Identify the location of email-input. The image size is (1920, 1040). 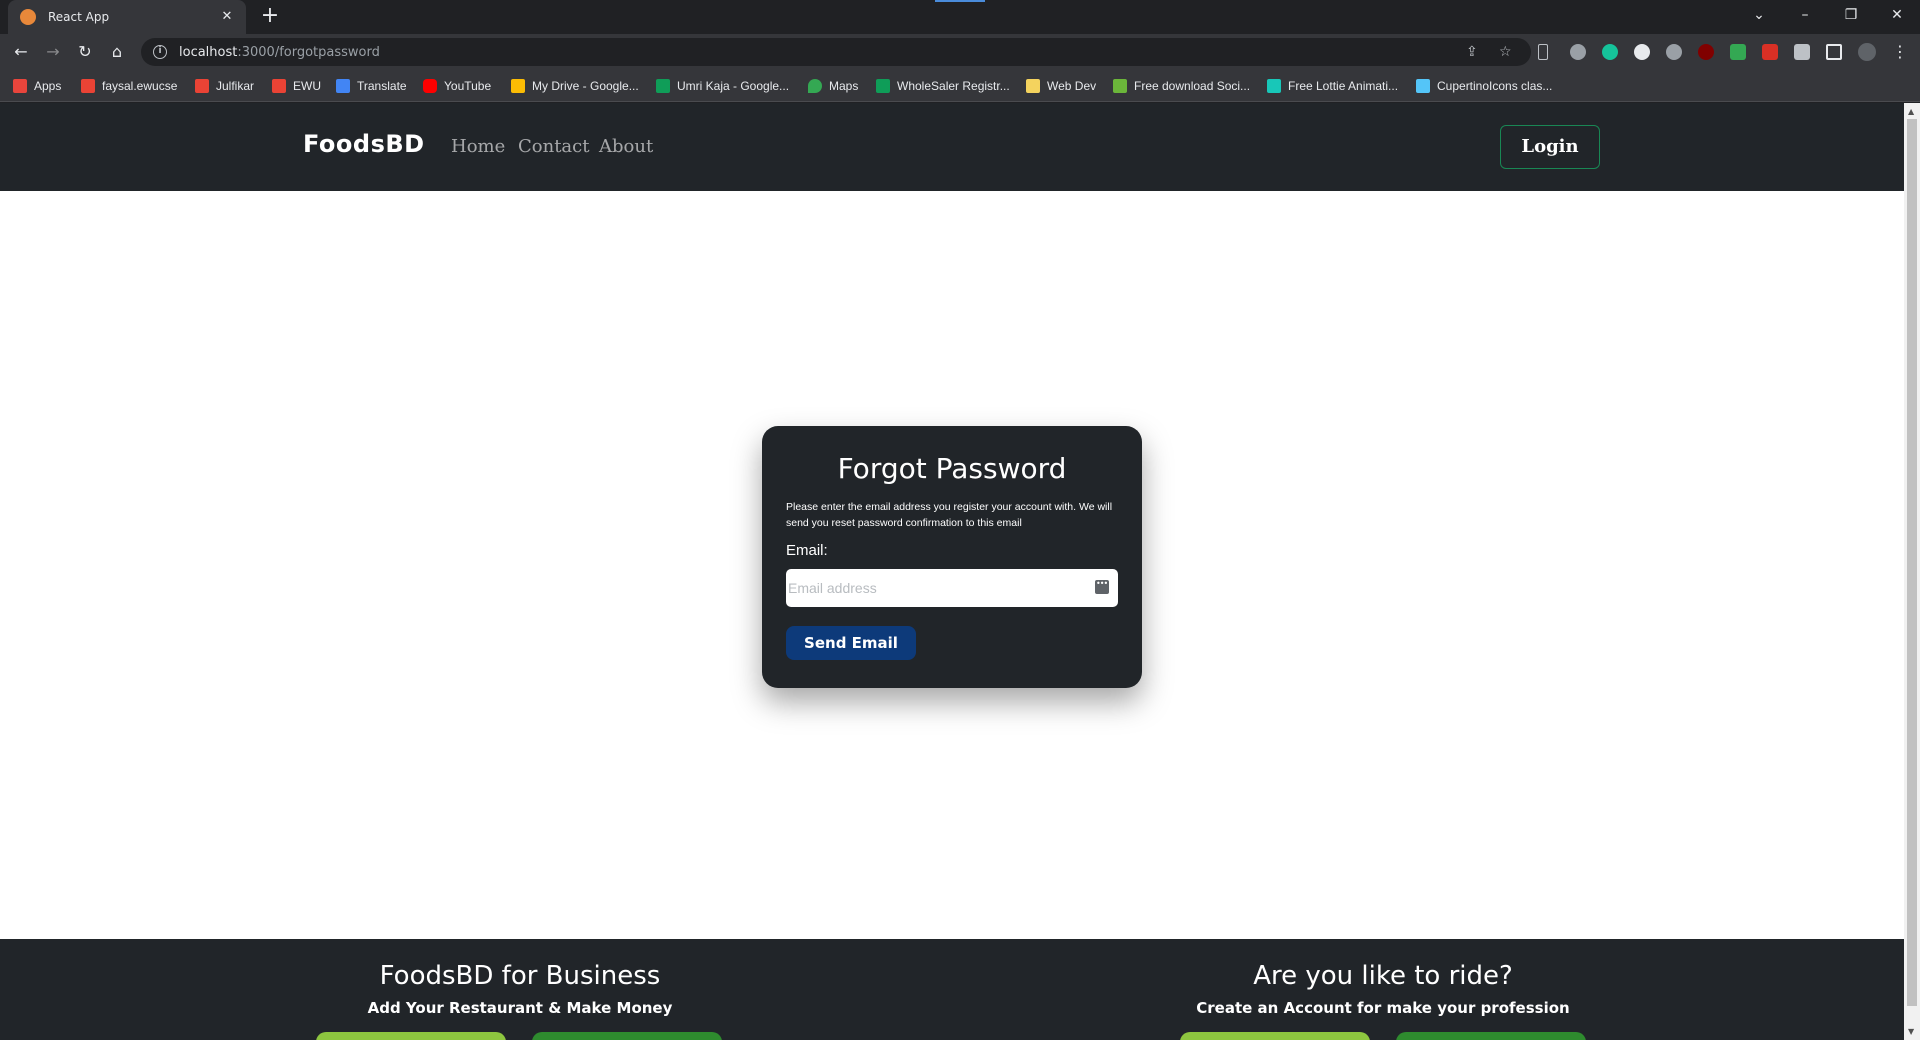
(952, 588).